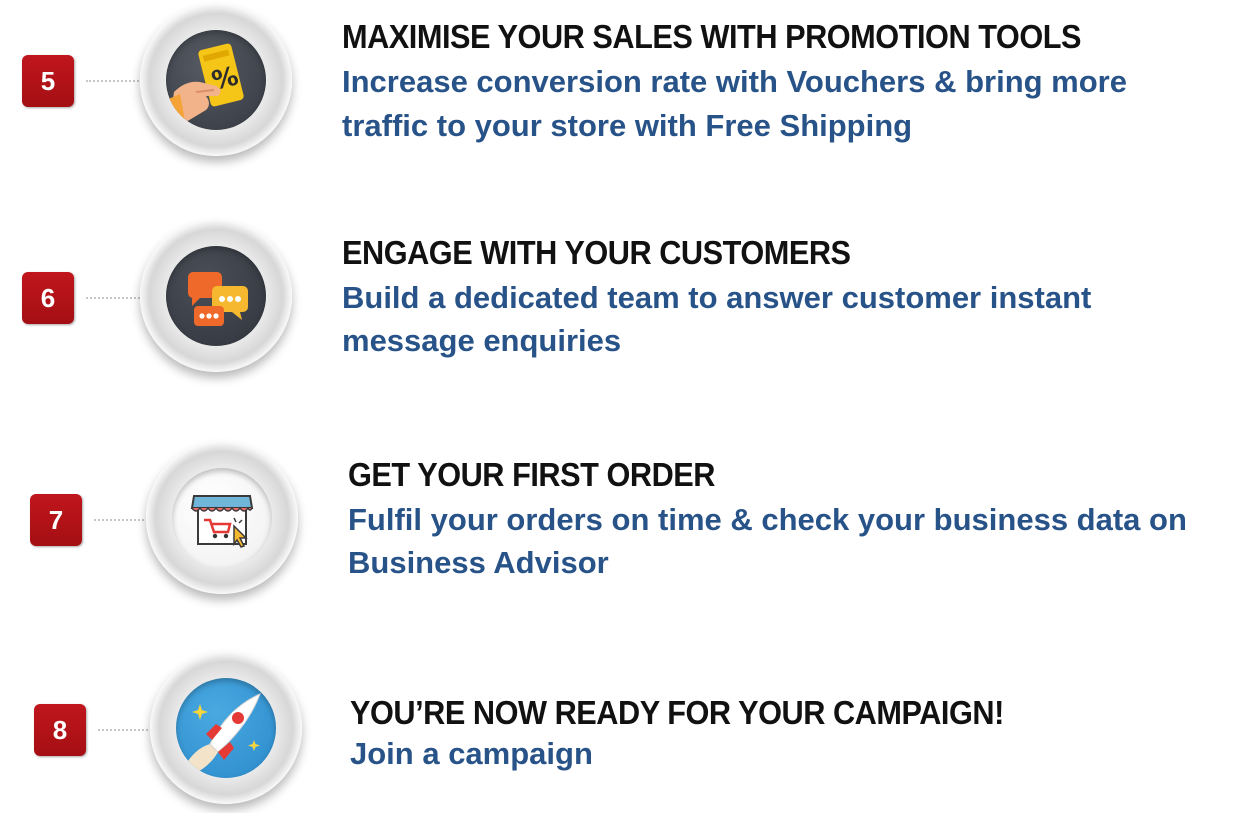 The height and width of the screenshot is (813, 1248). Describe the element at coordinates (712, 36) in the screenshot. I see `step-title: MAXIMISE YOUR SALES WITH PROMOTION TOOLS` at that location.